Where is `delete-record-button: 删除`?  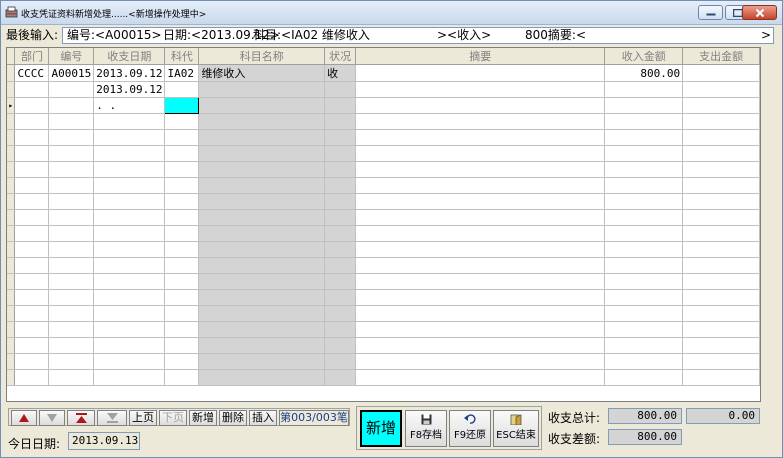 delete-record-button: 删除 is located at coordinates (233, 418).